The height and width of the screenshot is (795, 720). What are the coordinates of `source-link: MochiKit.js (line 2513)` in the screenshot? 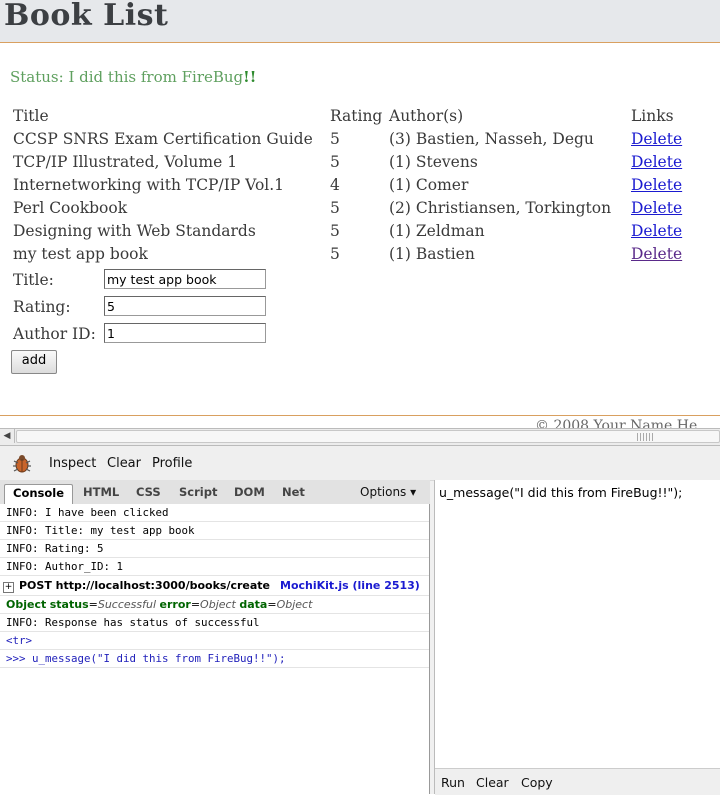 It's located at (348, 585).